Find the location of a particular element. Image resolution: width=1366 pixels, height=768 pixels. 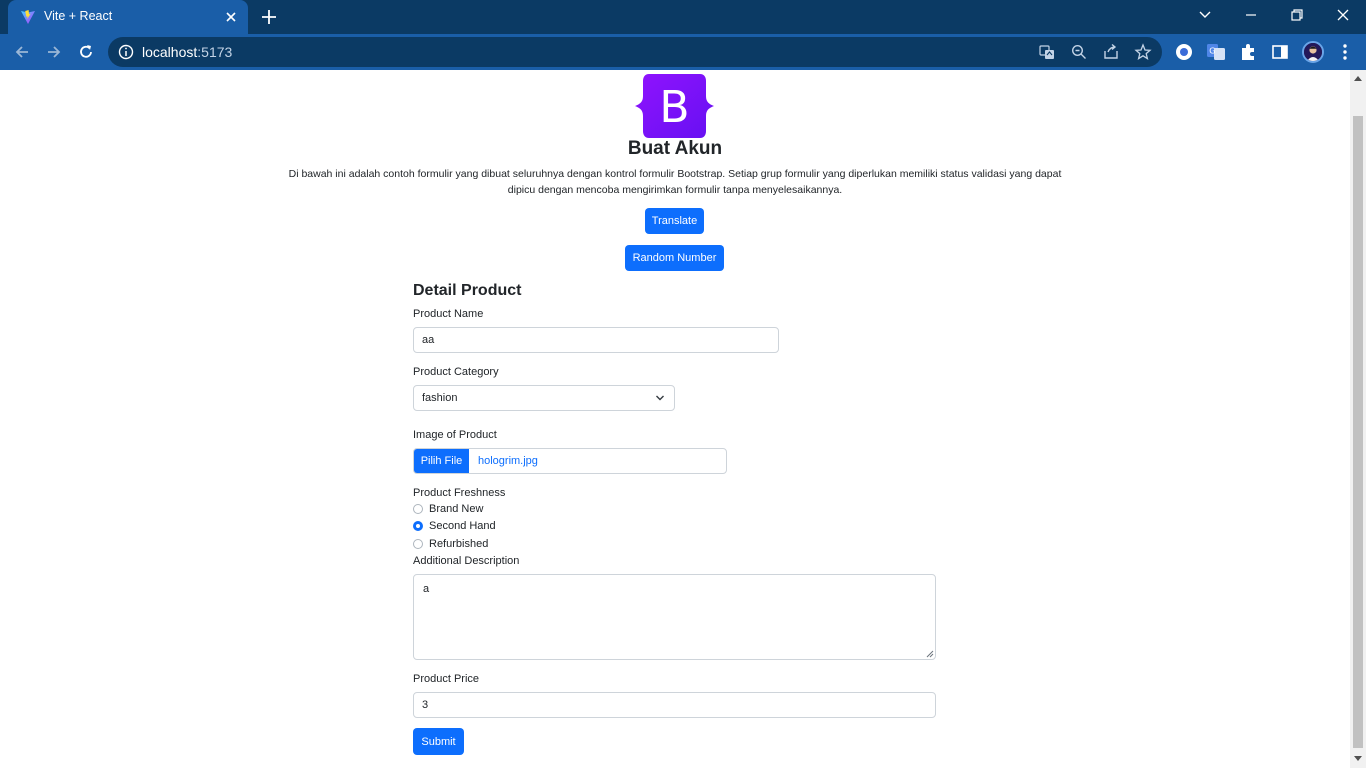

freshness-label: Product Freshness is located at coordinates (459, 493).